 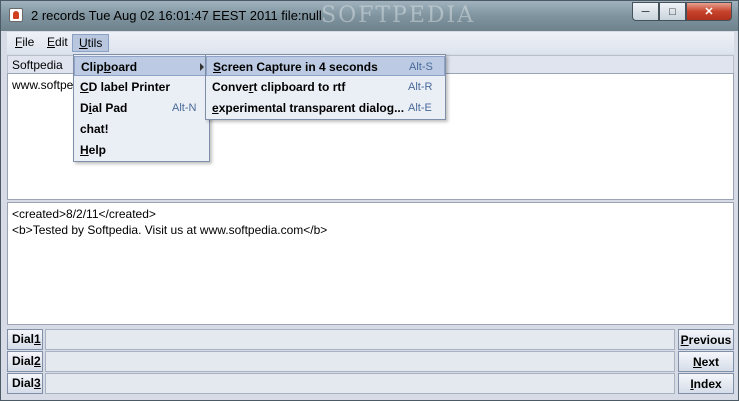 I want to click on menu-edit: Edit, so click(x=57, y=43).